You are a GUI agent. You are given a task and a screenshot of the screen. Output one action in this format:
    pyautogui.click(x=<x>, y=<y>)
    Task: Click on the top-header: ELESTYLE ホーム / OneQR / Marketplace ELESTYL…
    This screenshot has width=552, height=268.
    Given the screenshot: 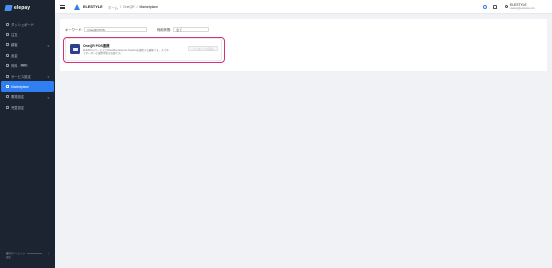 What is the action you would take?
    pyautogui.click(x=303, y=7)
    